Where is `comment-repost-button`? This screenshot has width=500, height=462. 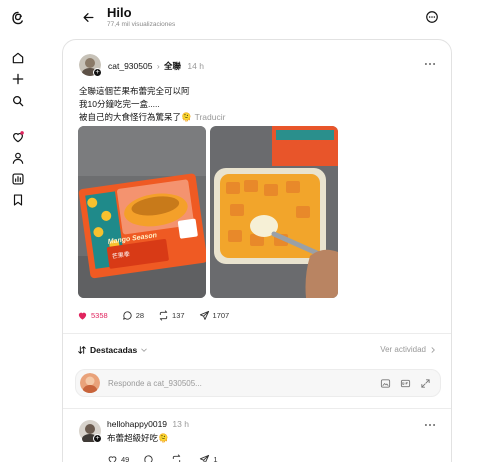 comment-repost-button is located at coordinates (178, 457).